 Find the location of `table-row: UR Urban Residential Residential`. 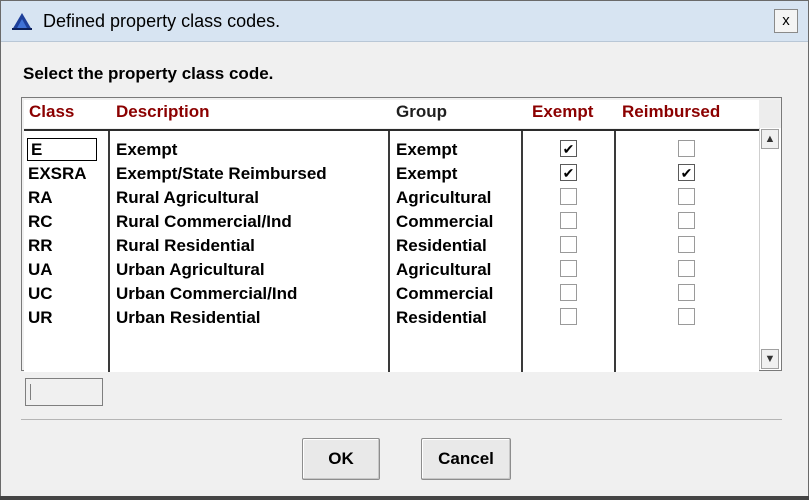

table-row: UR Urban Residential Residential is located at coordinates (391, 318).